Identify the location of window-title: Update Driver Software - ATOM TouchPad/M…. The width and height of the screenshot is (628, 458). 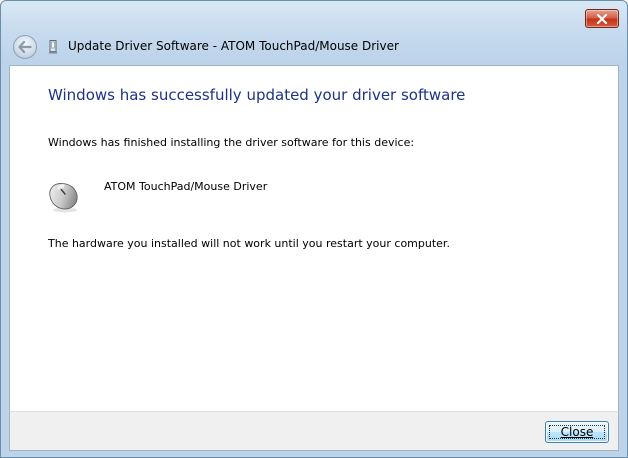
(233, 46).